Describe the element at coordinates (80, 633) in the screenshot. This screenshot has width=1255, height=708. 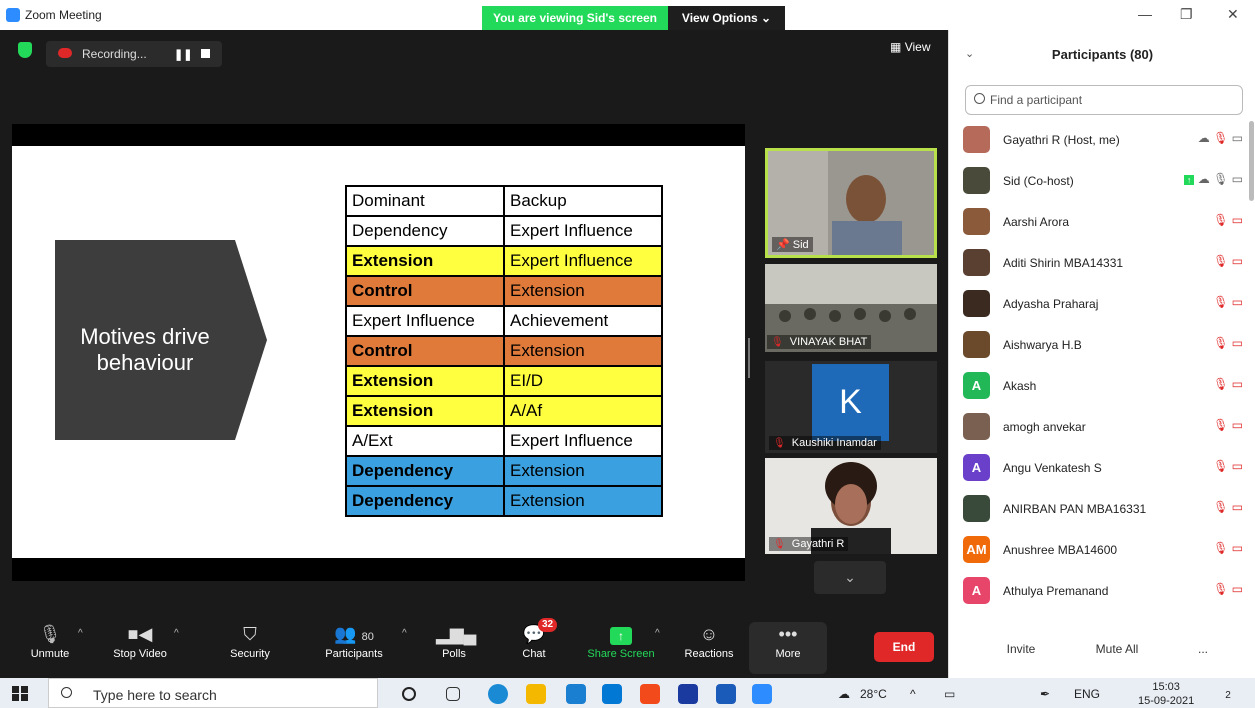
I see `audio-options-caret: ^` at that location.